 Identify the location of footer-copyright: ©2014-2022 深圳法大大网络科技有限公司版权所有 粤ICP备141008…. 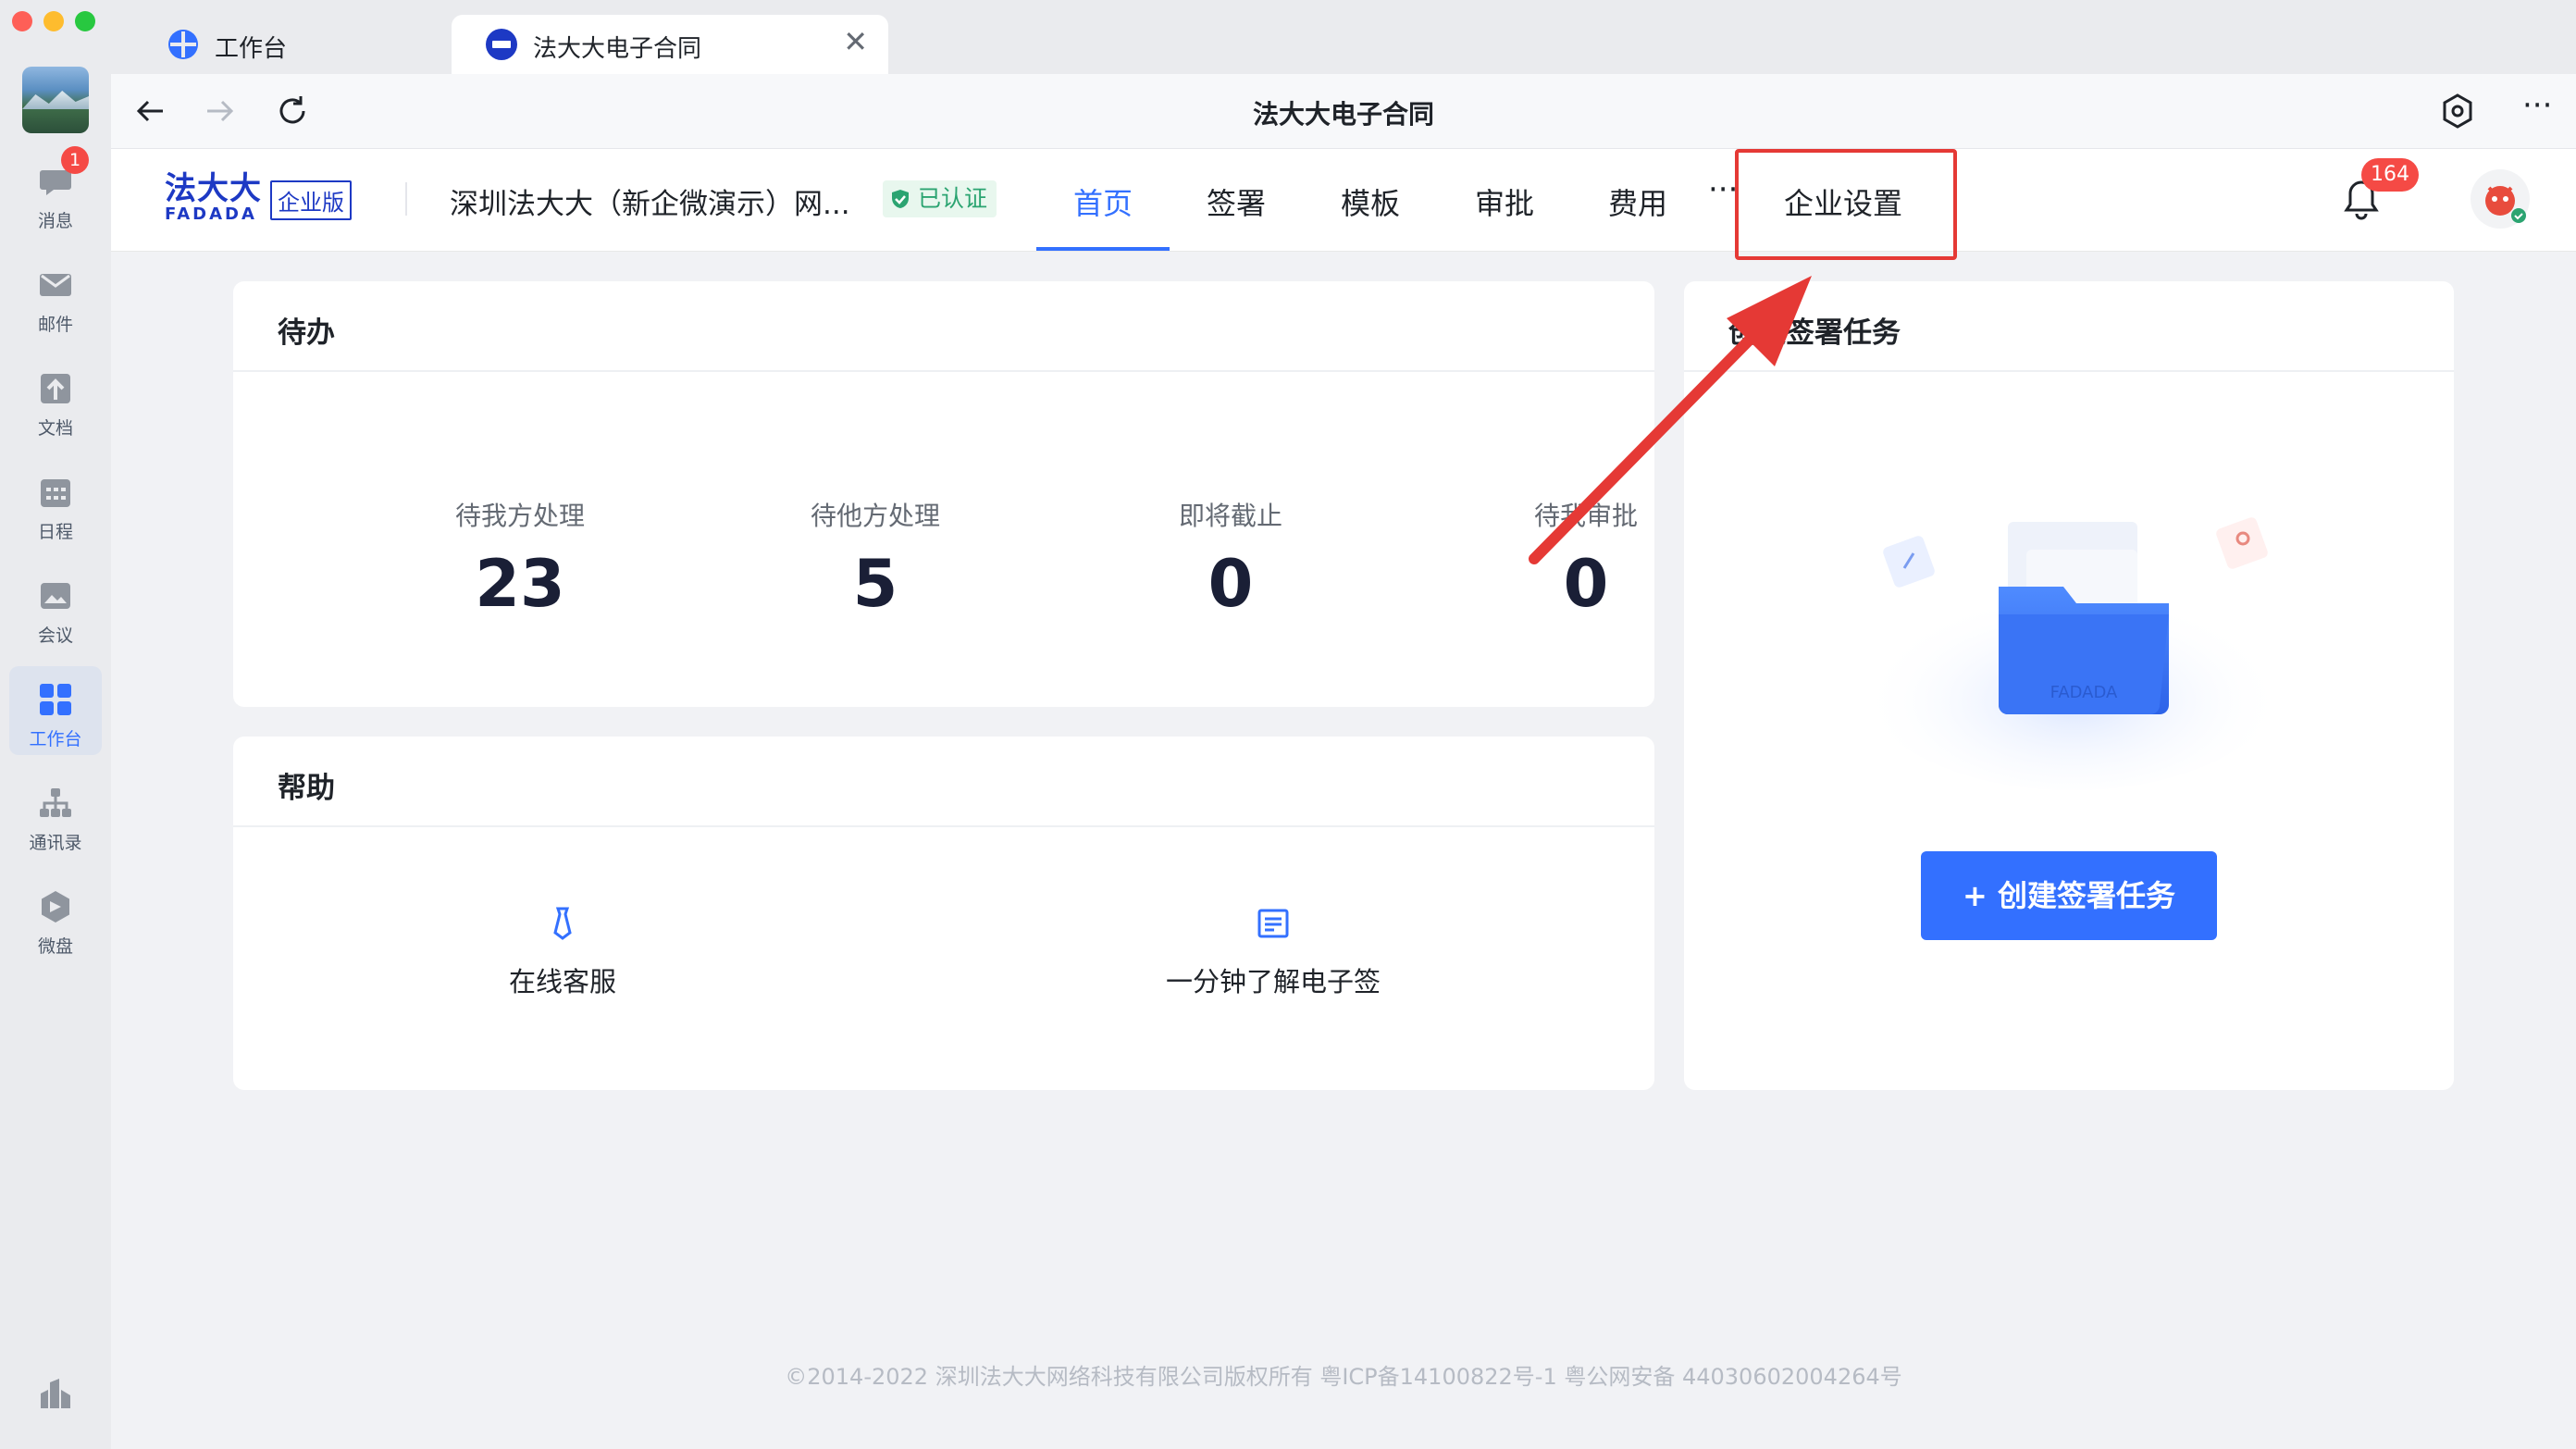
(1344, 1377).